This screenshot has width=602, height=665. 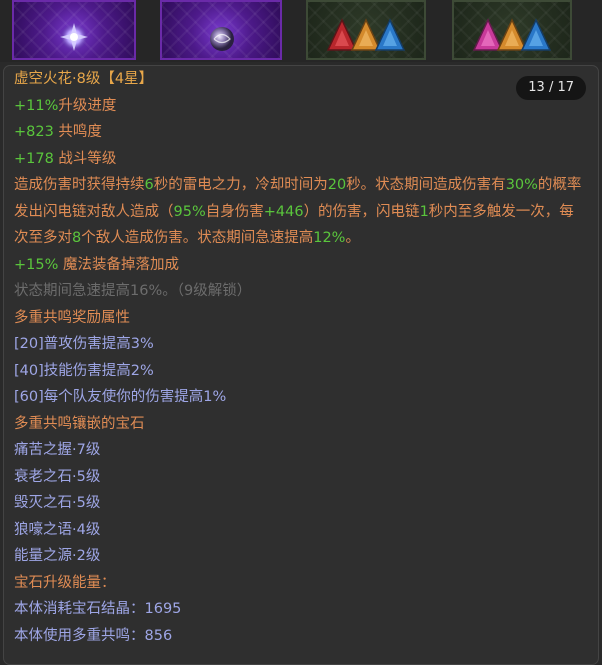 I want to click on bonus-label: 魔法装备掉落加成, so click(x=118, y=264).